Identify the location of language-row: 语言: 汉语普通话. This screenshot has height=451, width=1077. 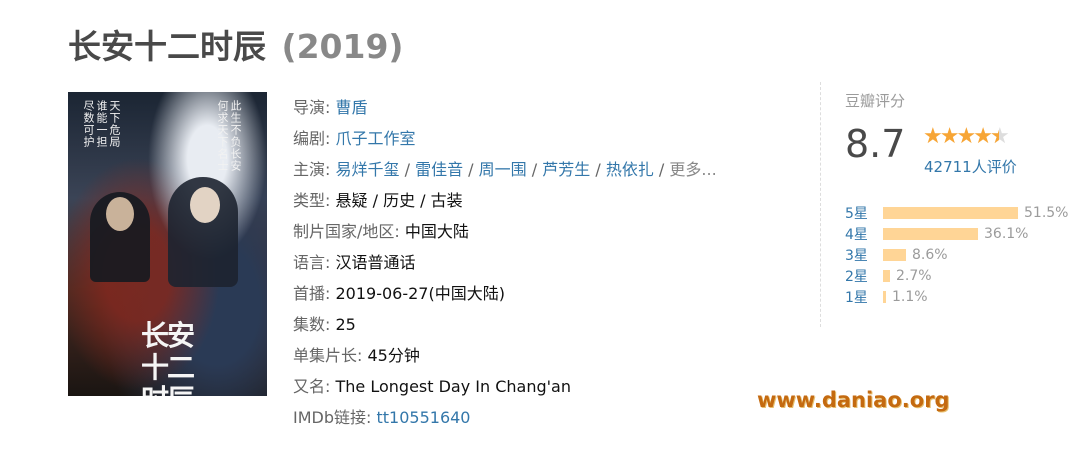
(354, 262).